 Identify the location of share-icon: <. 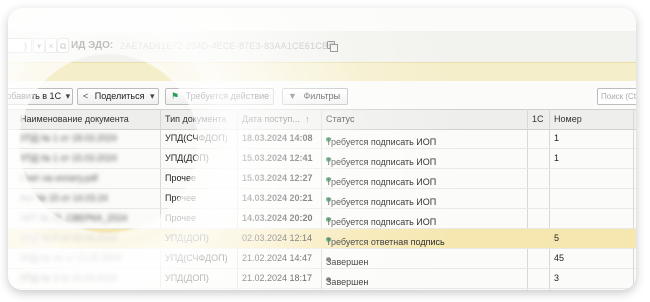
(86, 96).